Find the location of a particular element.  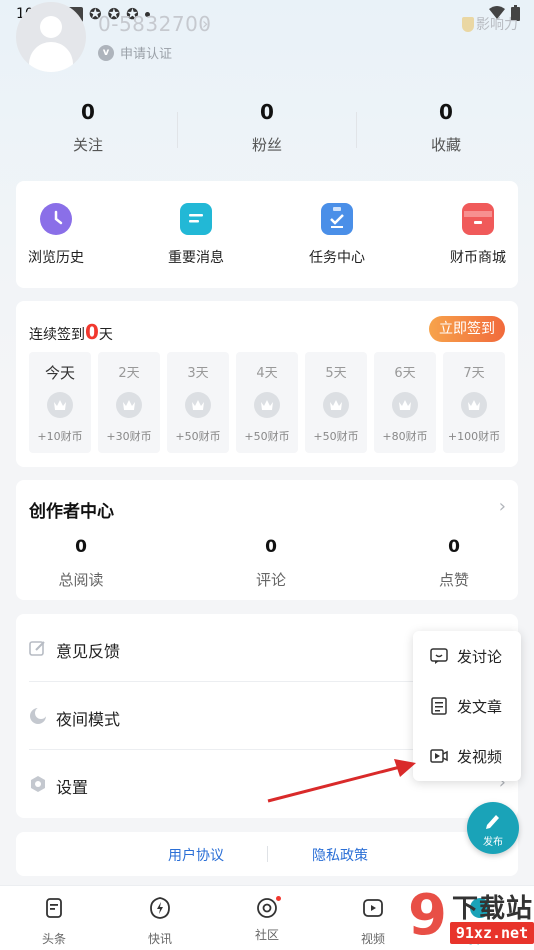

annotation-arrow is located at coordinates (341, 781).